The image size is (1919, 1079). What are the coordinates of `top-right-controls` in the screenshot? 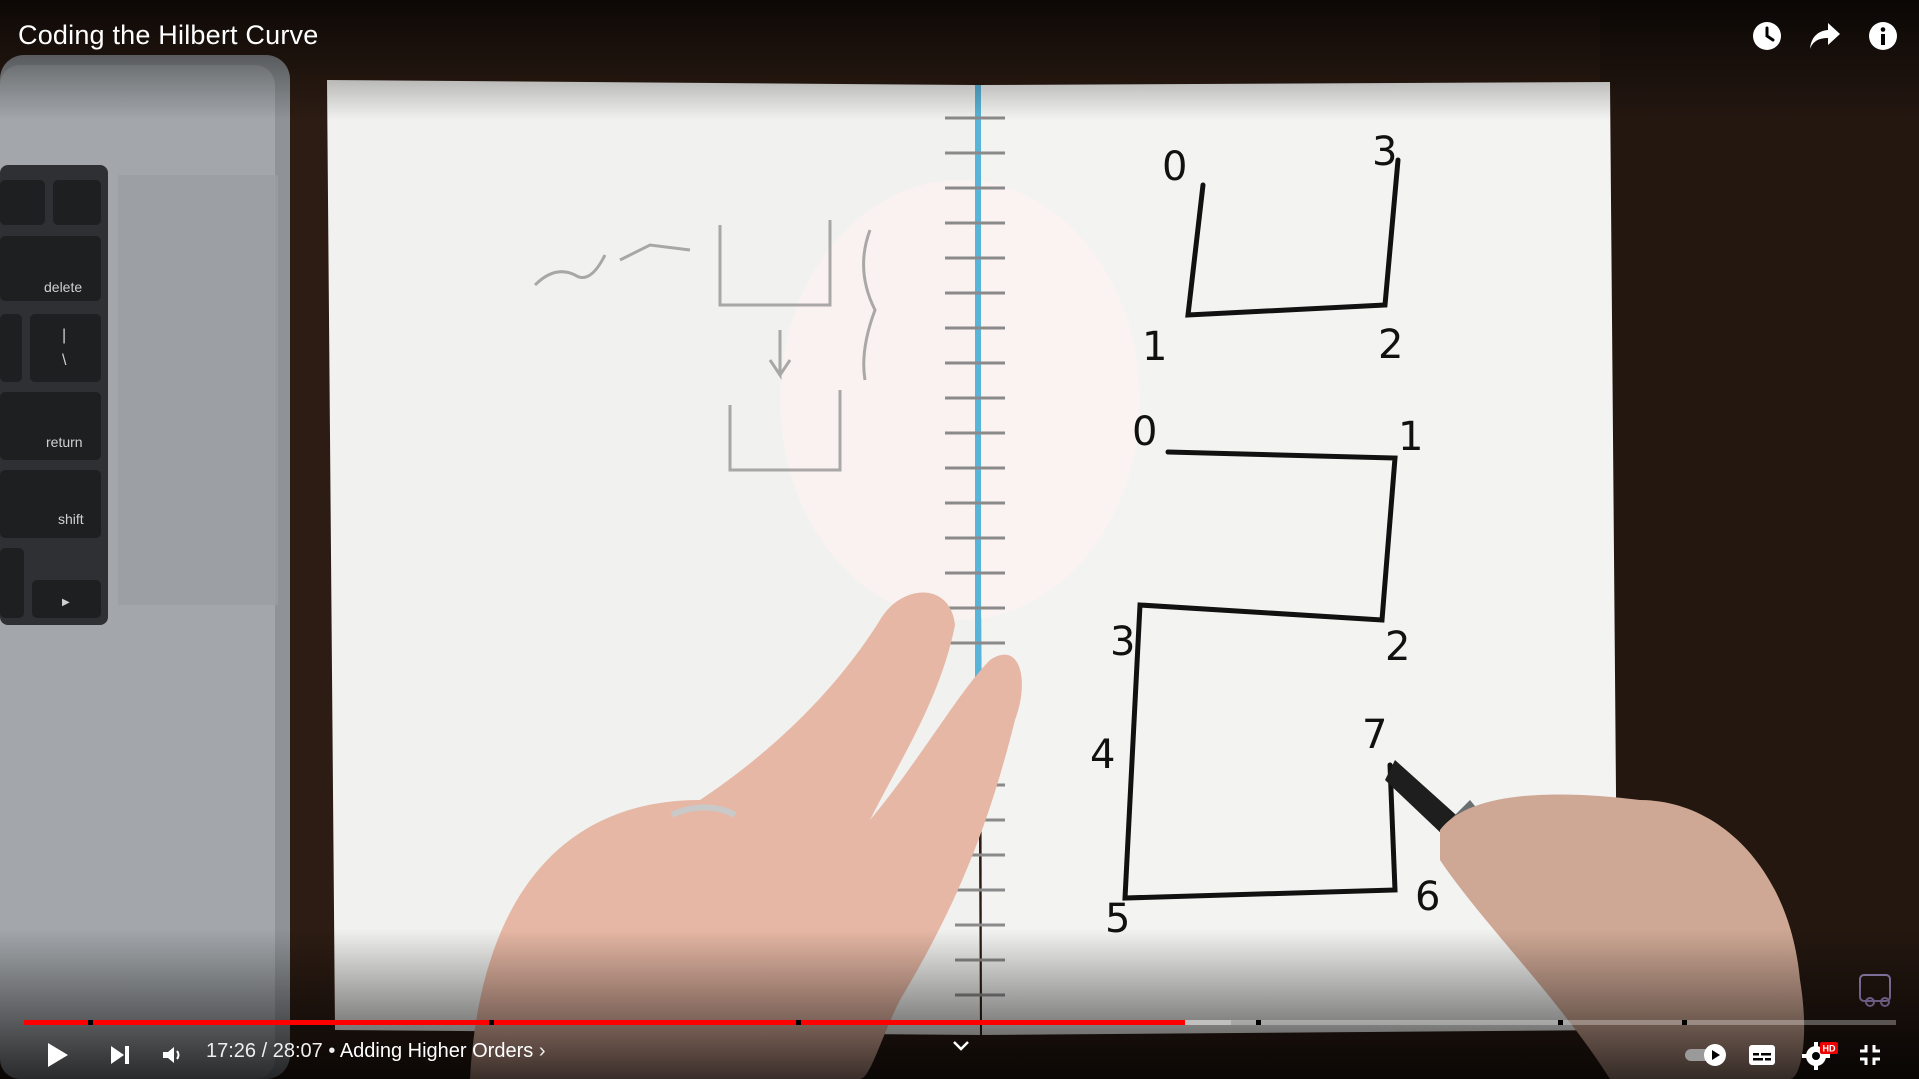 It's located at (1825, 36).